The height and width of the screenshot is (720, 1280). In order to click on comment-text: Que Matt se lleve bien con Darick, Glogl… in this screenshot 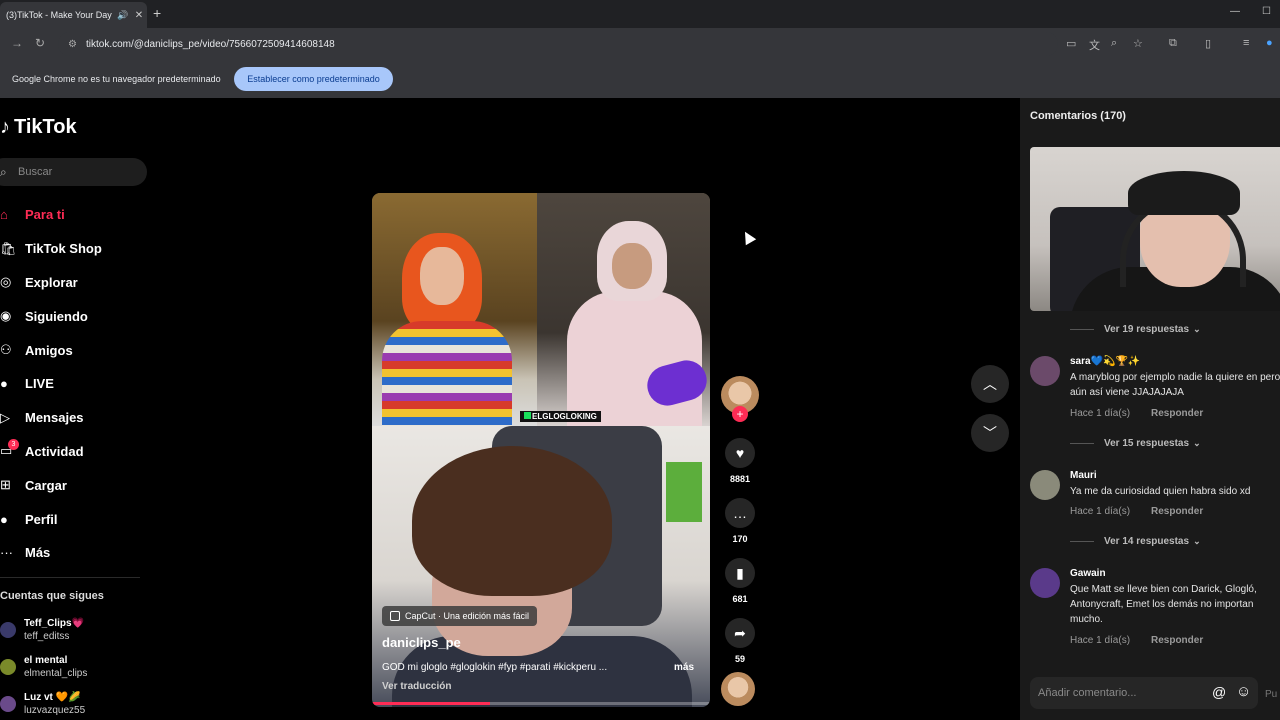, I will do `click(1163, 604)`.